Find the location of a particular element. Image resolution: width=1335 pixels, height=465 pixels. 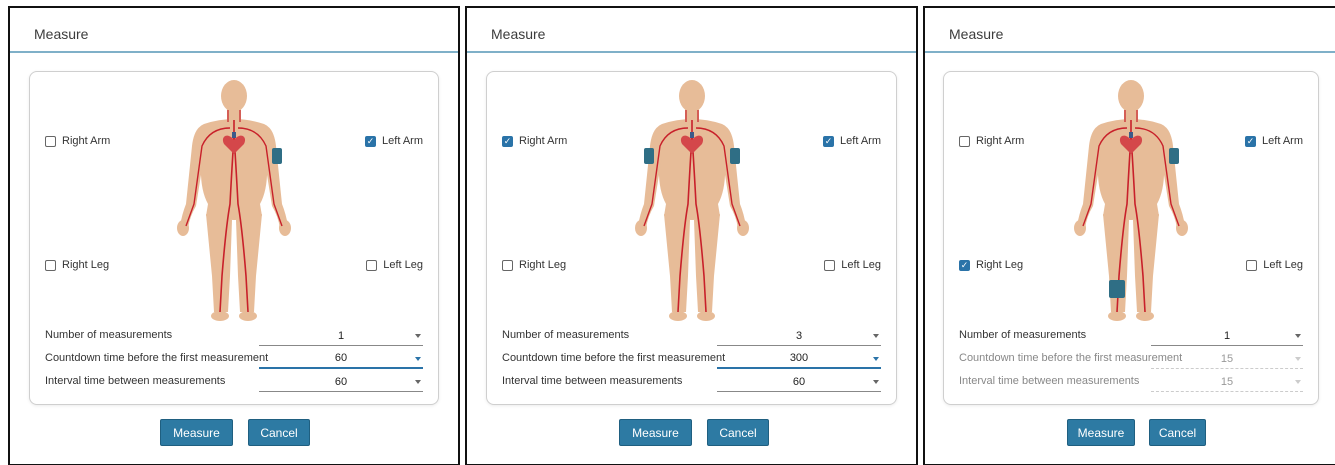

select-value: 300 is located at coordinates (799, 358).